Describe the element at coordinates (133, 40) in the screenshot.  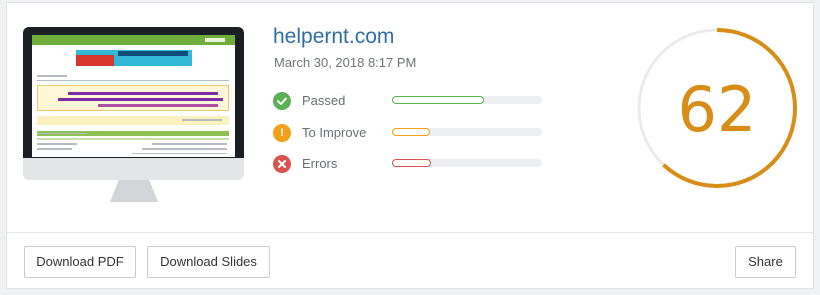
I see `screenshot-header-bar` at that location.